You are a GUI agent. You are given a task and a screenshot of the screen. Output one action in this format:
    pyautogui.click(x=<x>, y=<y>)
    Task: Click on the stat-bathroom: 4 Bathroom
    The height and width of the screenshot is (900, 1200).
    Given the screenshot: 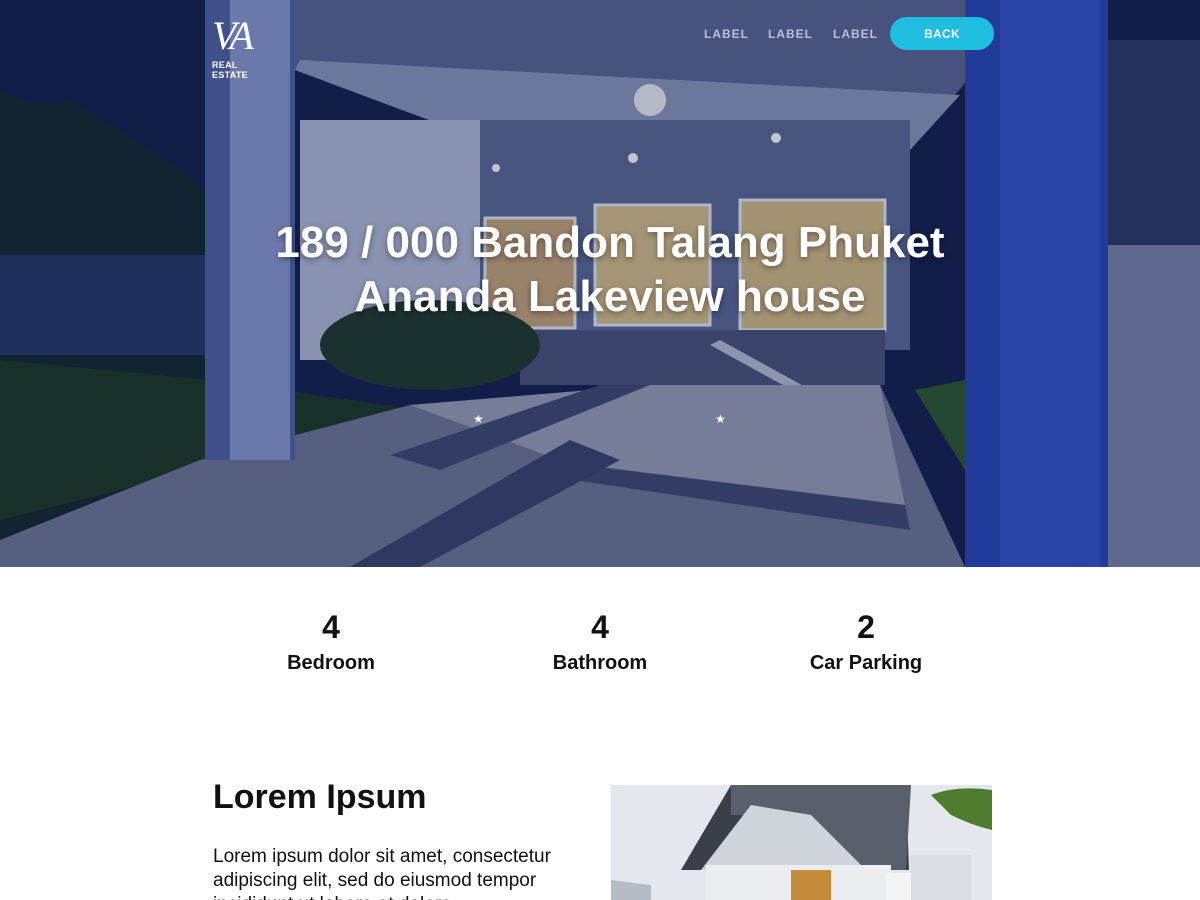 What is the action you would take?
    pyautogui.click(x=600, y=642)
    